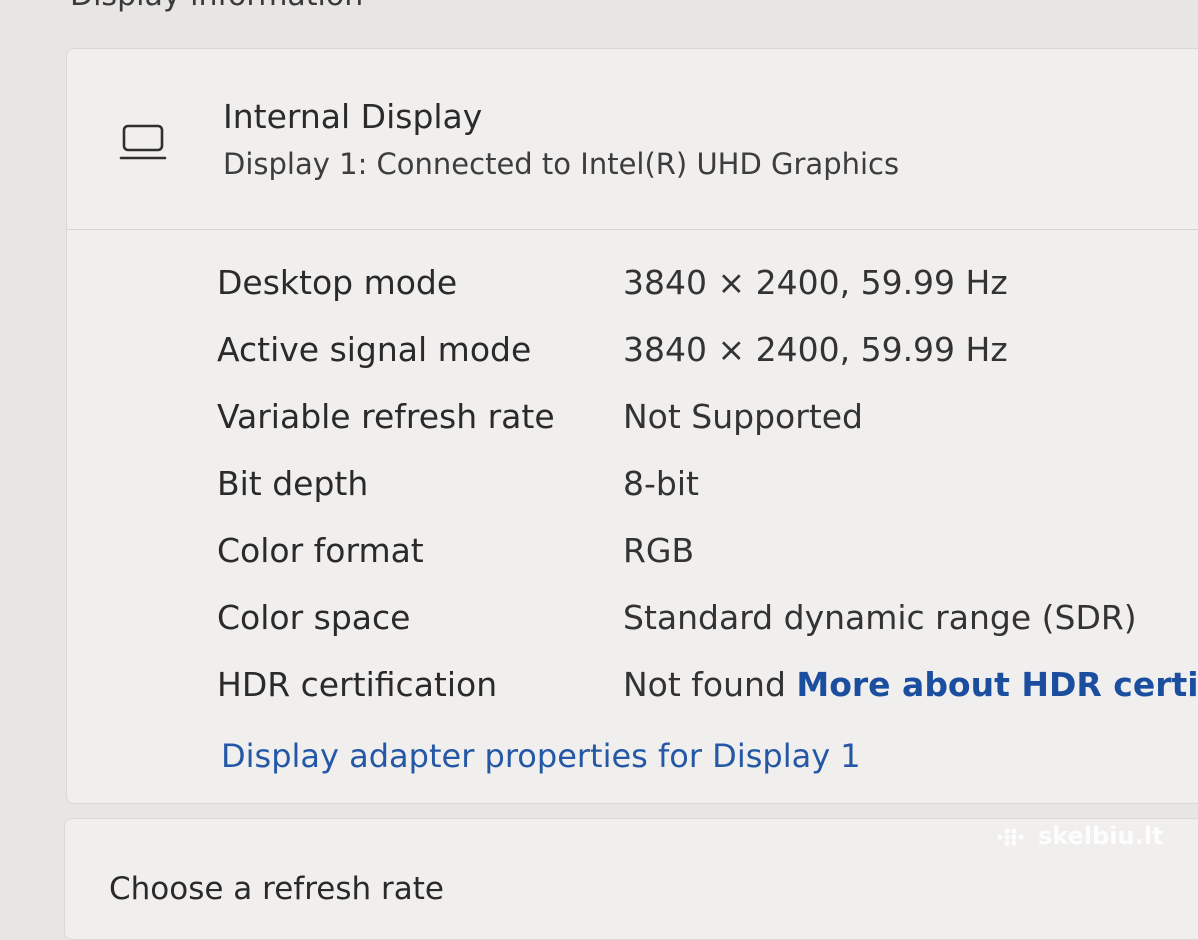 Image resolution: width=1198 pixels, height=940 pixels. I want to click on property-label: HDR certification, so click(357, 684).